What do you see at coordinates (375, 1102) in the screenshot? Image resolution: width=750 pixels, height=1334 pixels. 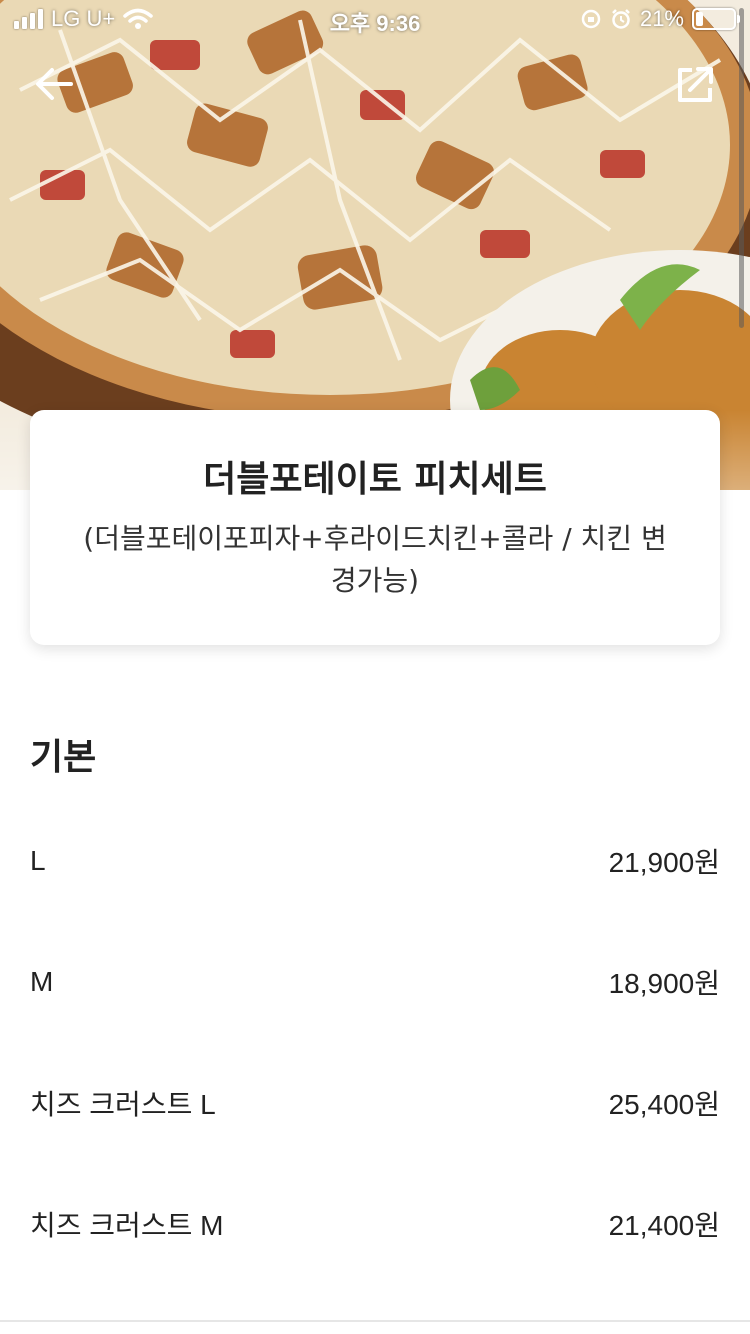 I see `price-option-cheese-crust-l: 치즈 크러스트 L 25,400원` at bounding box center [375, 1102].